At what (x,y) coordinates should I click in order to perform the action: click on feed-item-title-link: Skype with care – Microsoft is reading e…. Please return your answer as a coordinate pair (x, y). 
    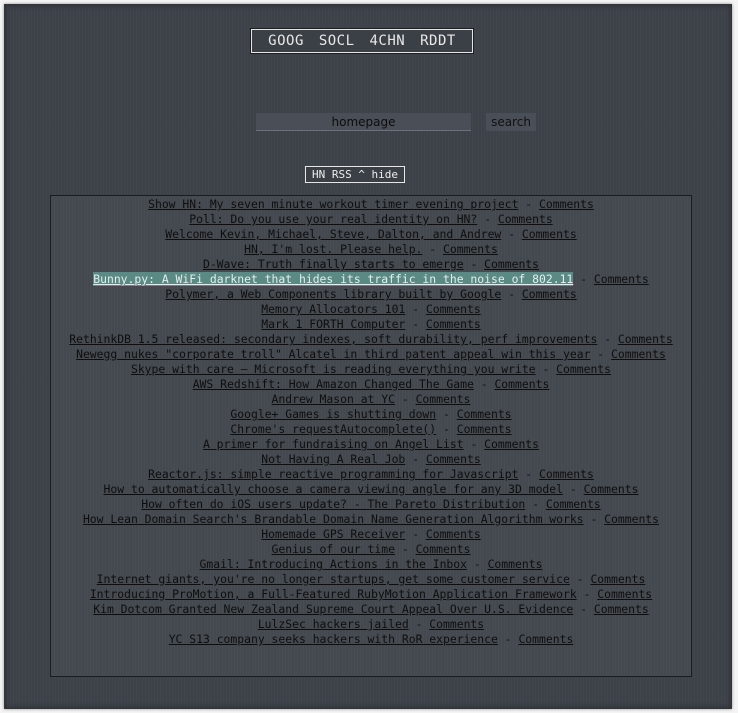
    Looking at the image, I should click on (333, 369).